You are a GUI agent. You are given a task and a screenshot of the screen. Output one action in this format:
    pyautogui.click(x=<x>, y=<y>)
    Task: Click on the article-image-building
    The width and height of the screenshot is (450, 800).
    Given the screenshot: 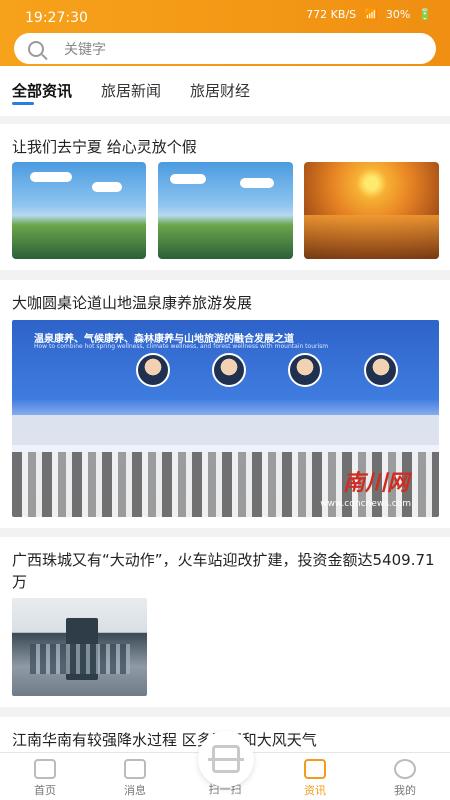 What is the action you would take?
    pyautogui.click(x=79, y=647)
    